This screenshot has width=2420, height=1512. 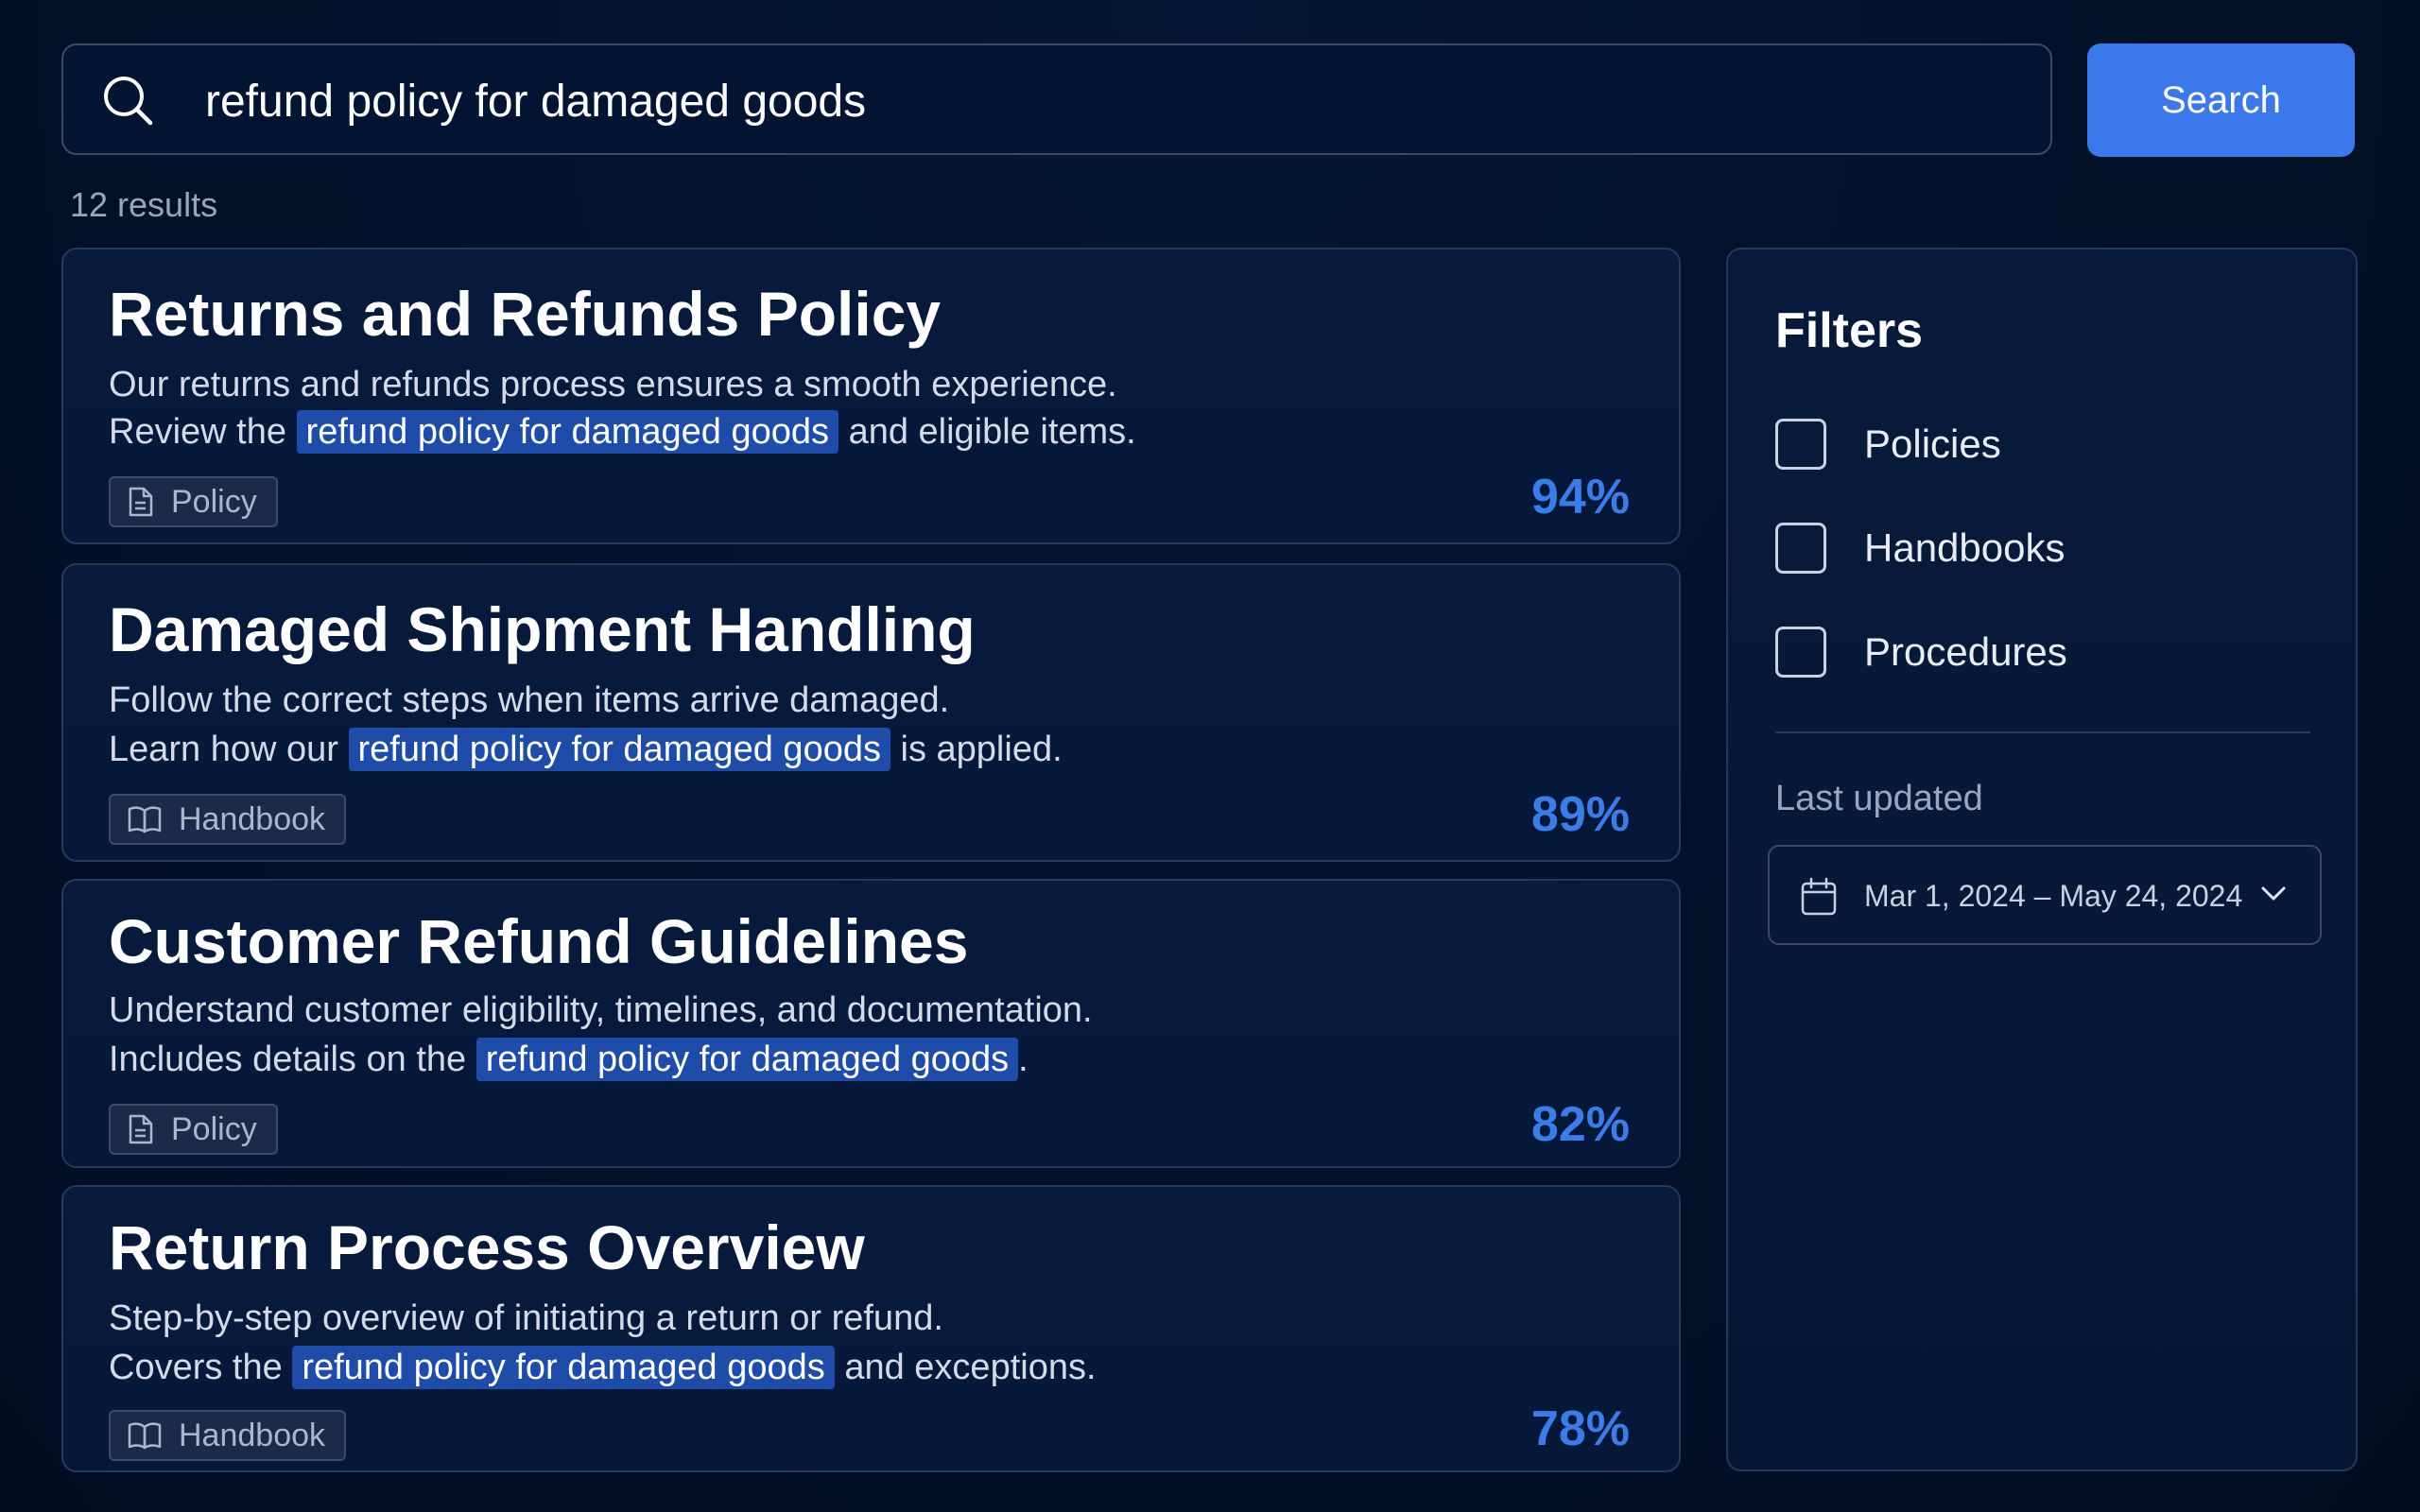 What do you see at coordinates (1023, 1059) in the screenshot?
I see `snippet-text: .` at bounding box center [1023, 1059].